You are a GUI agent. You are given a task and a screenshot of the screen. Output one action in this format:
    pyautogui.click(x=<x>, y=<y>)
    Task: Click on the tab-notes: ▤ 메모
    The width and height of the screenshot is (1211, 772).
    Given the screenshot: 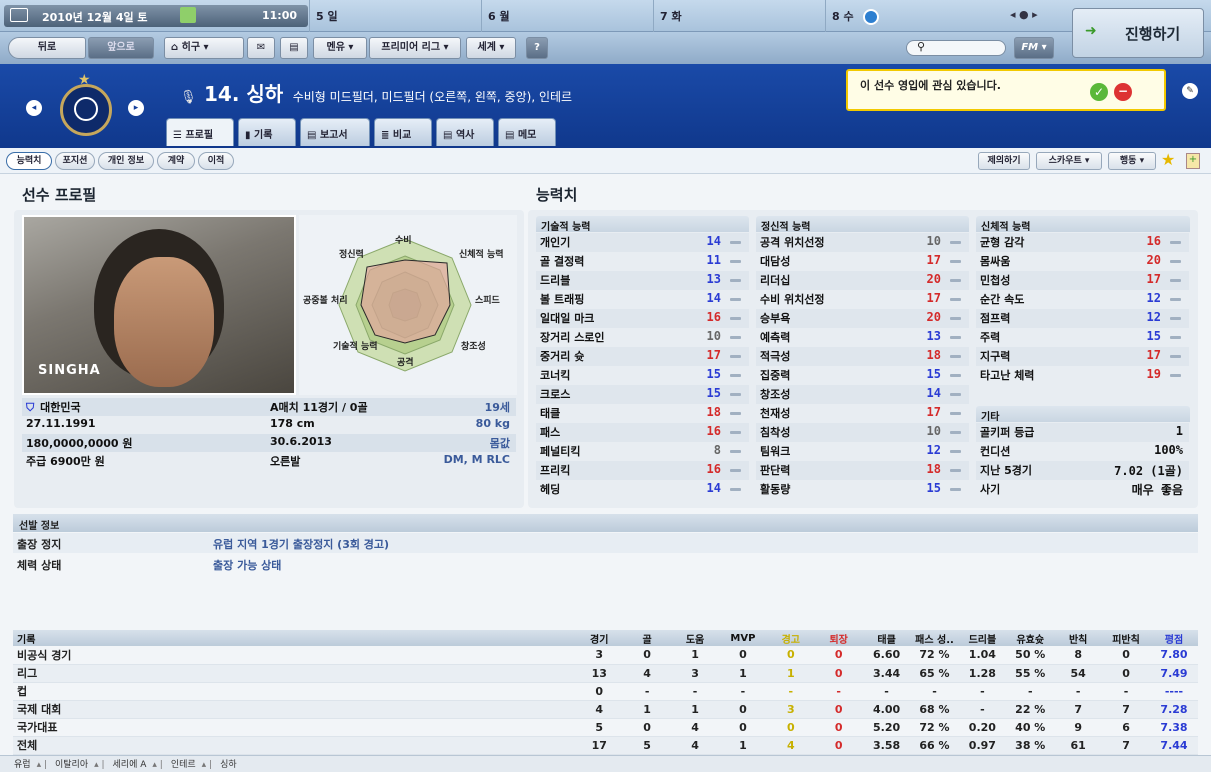 What is the action you would take?
    pyautogui.click(x=527, y=132)
    